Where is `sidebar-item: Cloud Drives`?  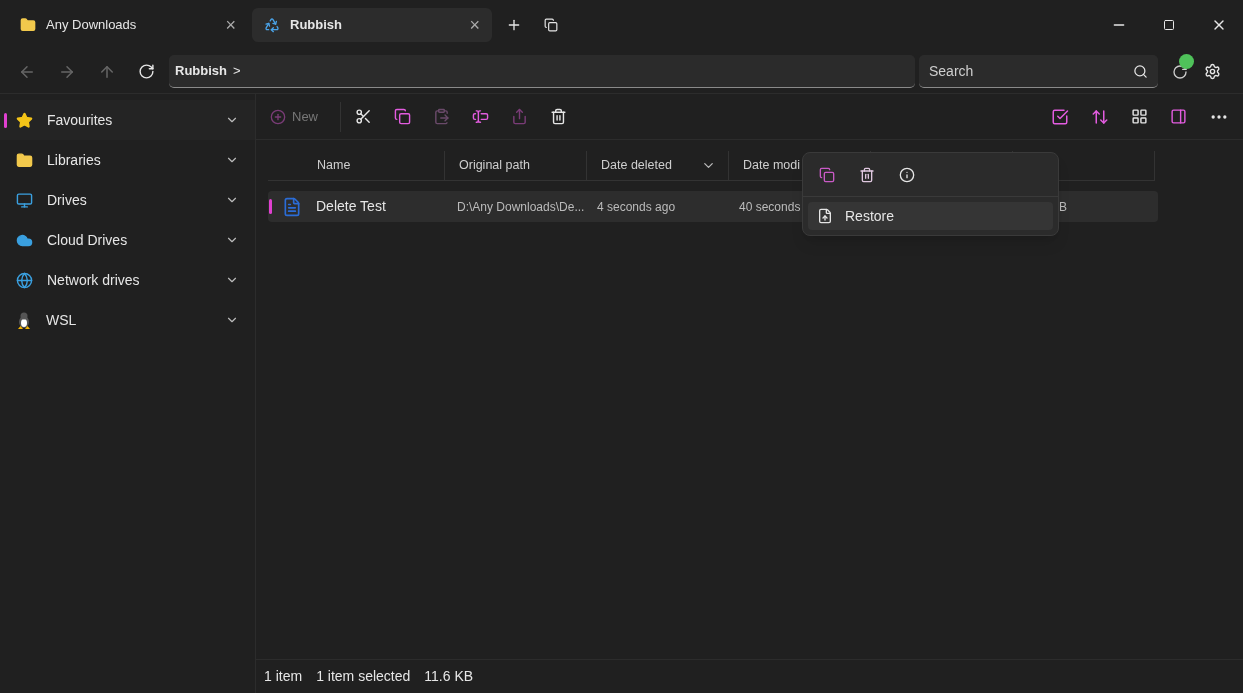 sidebar-item: Cloud Drives is located at coordinates (127, 240).